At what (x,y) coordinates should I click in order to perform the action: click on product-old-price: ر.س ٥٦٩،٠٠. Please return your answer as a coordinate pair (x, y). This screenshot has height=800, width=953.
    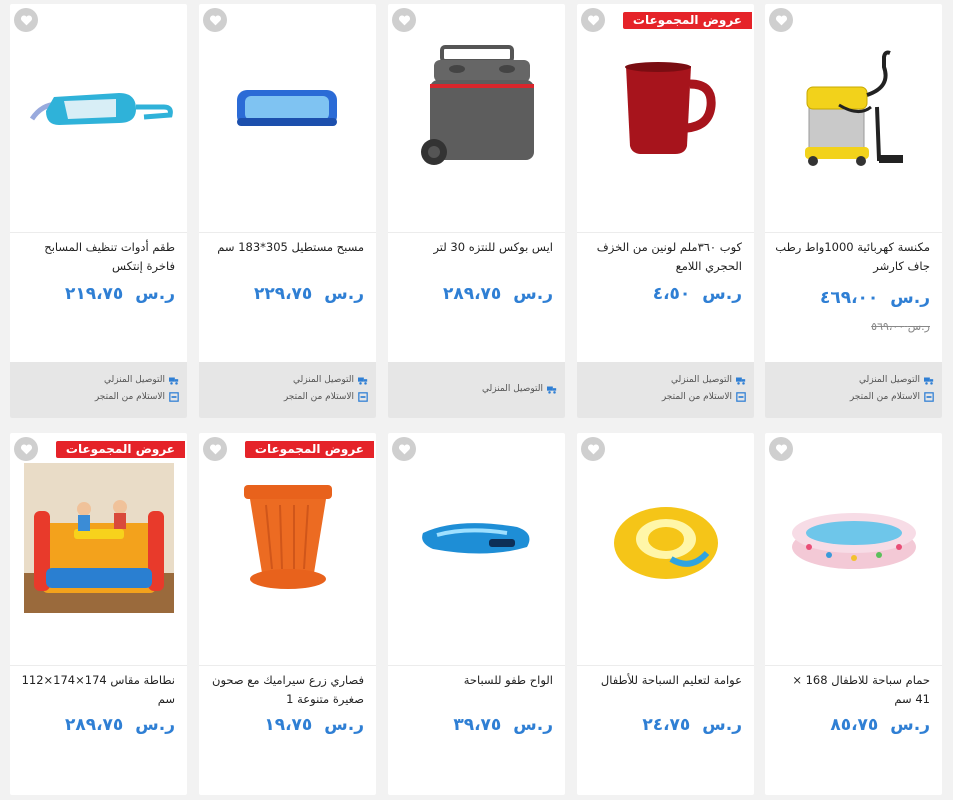
    Looking at the image, I should click on (852, 326).